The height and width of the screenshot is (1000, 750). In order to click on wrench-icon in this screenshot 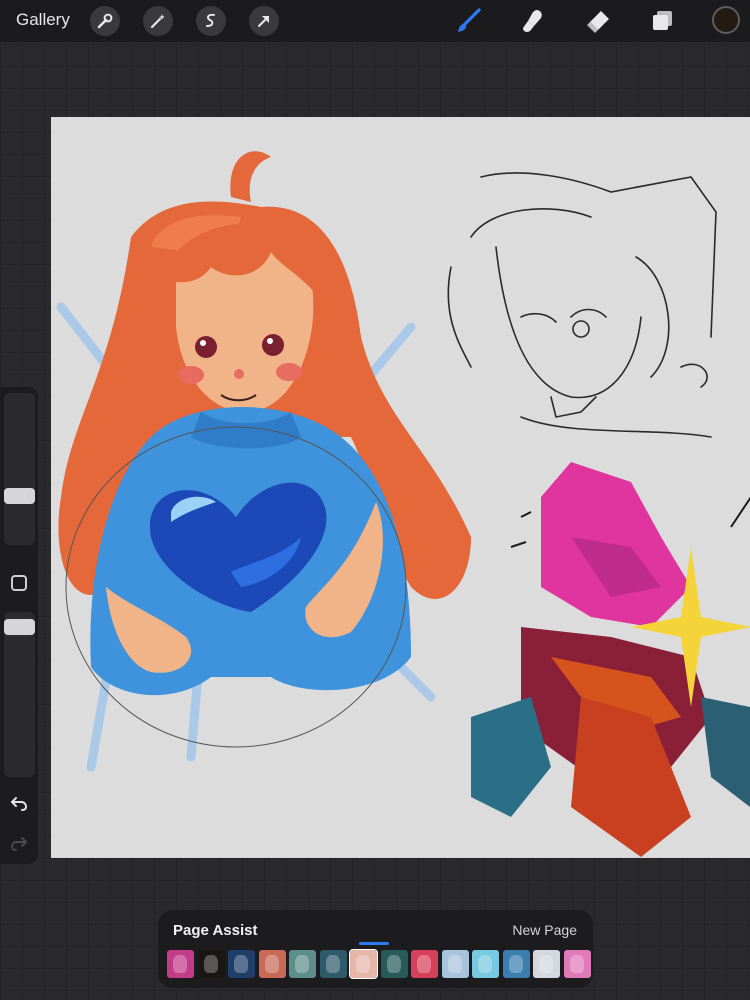, I will do `click(105, 21)`.